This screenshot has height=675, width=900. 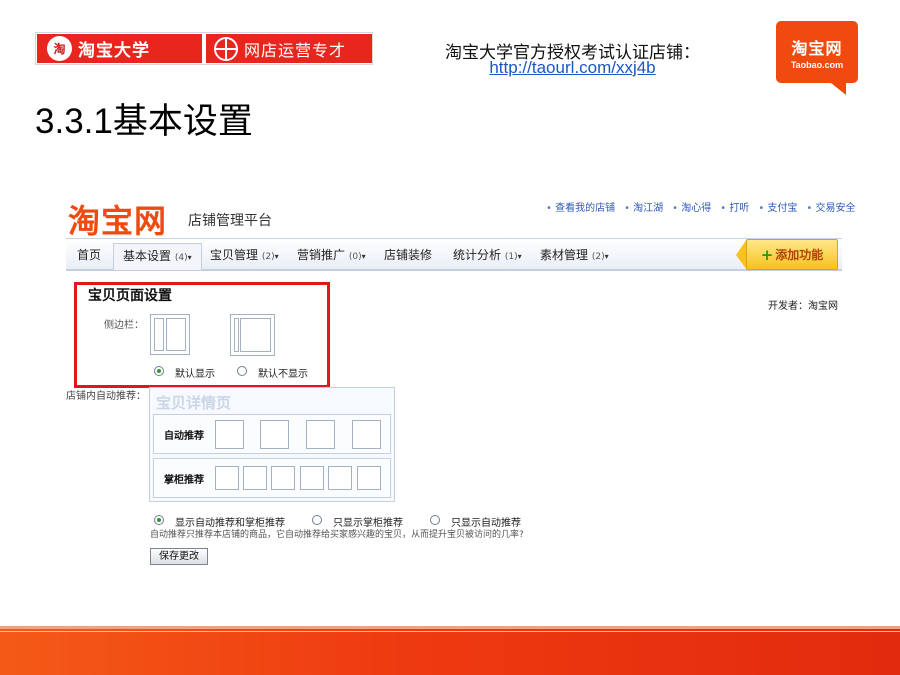 I want to click on auto-recommend-row-label: 自动推荐, so click(x=184, y=436).